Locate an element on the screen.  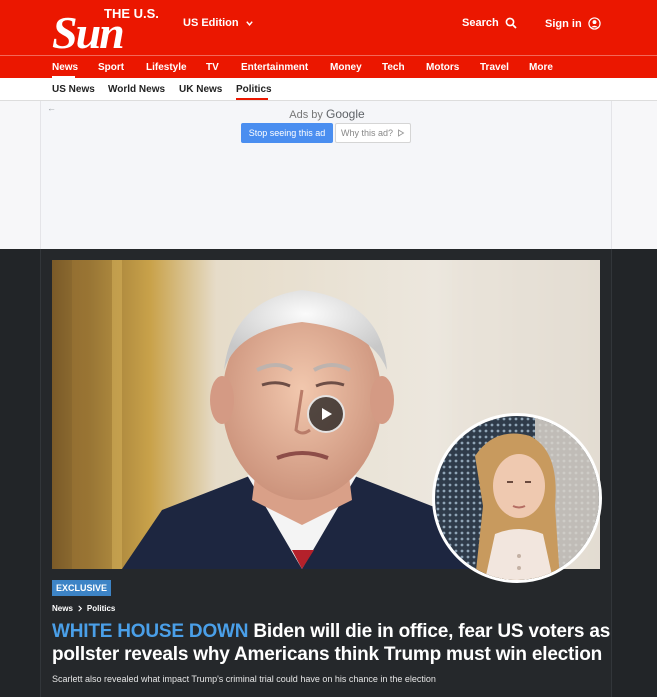
nav-item-more: More is located at coordinates (541, 67).